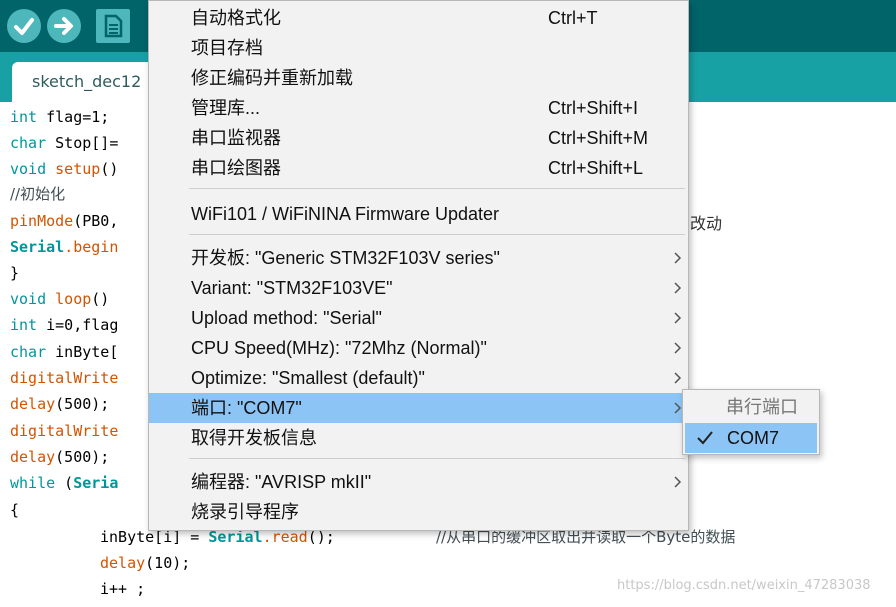 The image size is (896, 607). I want to click on code-line: {, so click(15, 510).